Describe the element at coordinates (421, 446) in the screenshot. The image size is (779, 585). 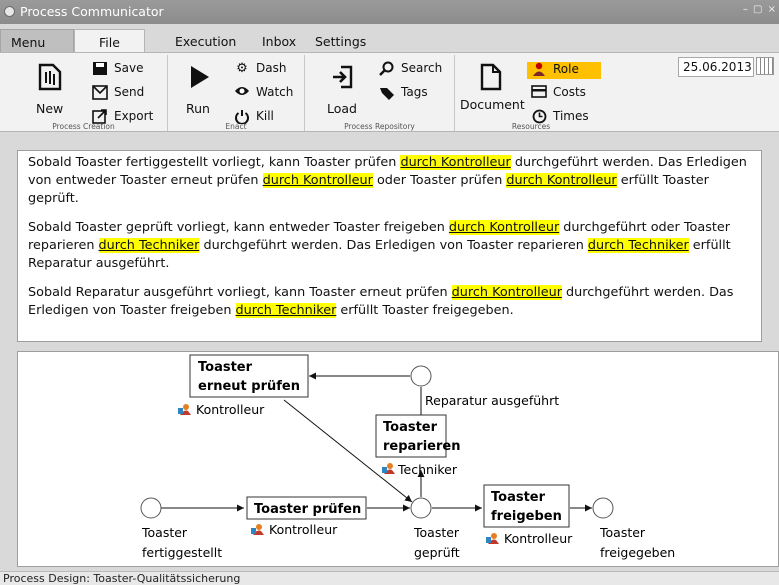
I see `svg-text: reparieren` at that location.